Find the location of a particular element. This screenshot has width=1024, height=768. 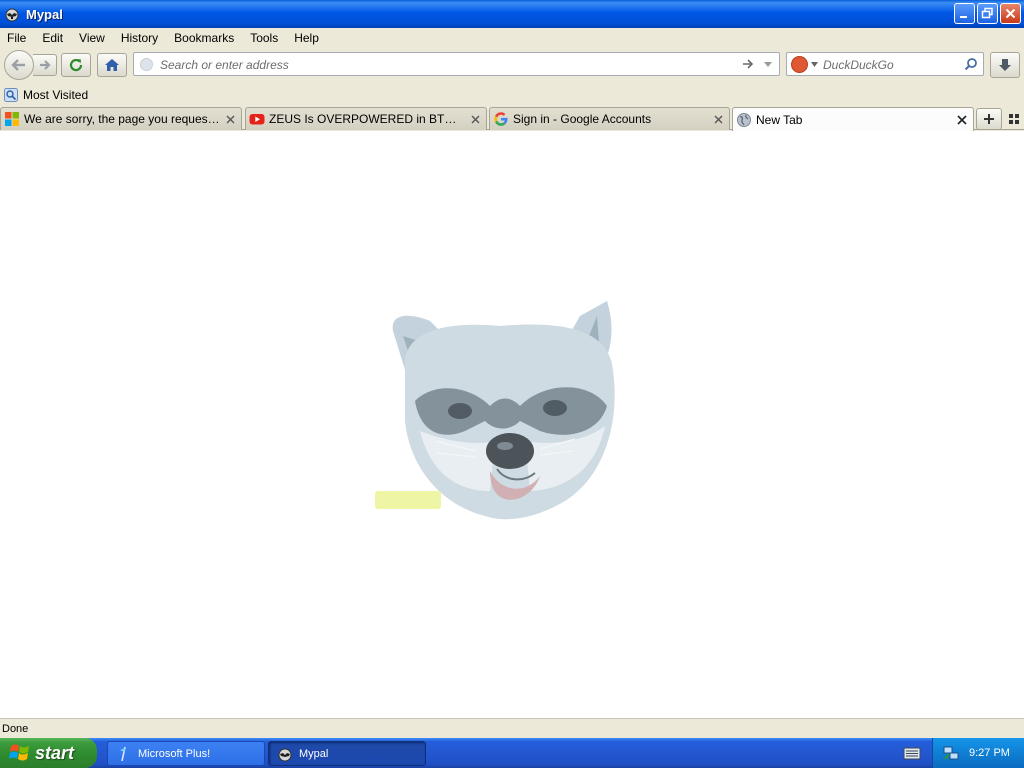

reload-icon is located at coordinates (76, 65).